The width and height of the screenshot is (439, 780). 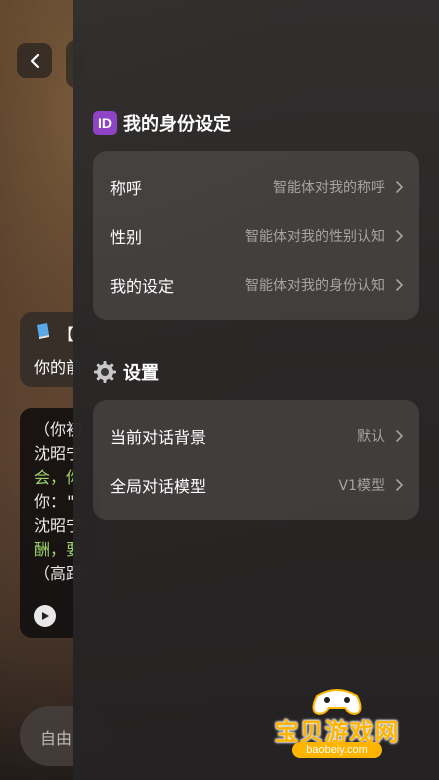 What do you see at coordinates (177, 124) in the screenshot?
I see `identity-title: 我的身份设定` at bounding box center [177, 124].